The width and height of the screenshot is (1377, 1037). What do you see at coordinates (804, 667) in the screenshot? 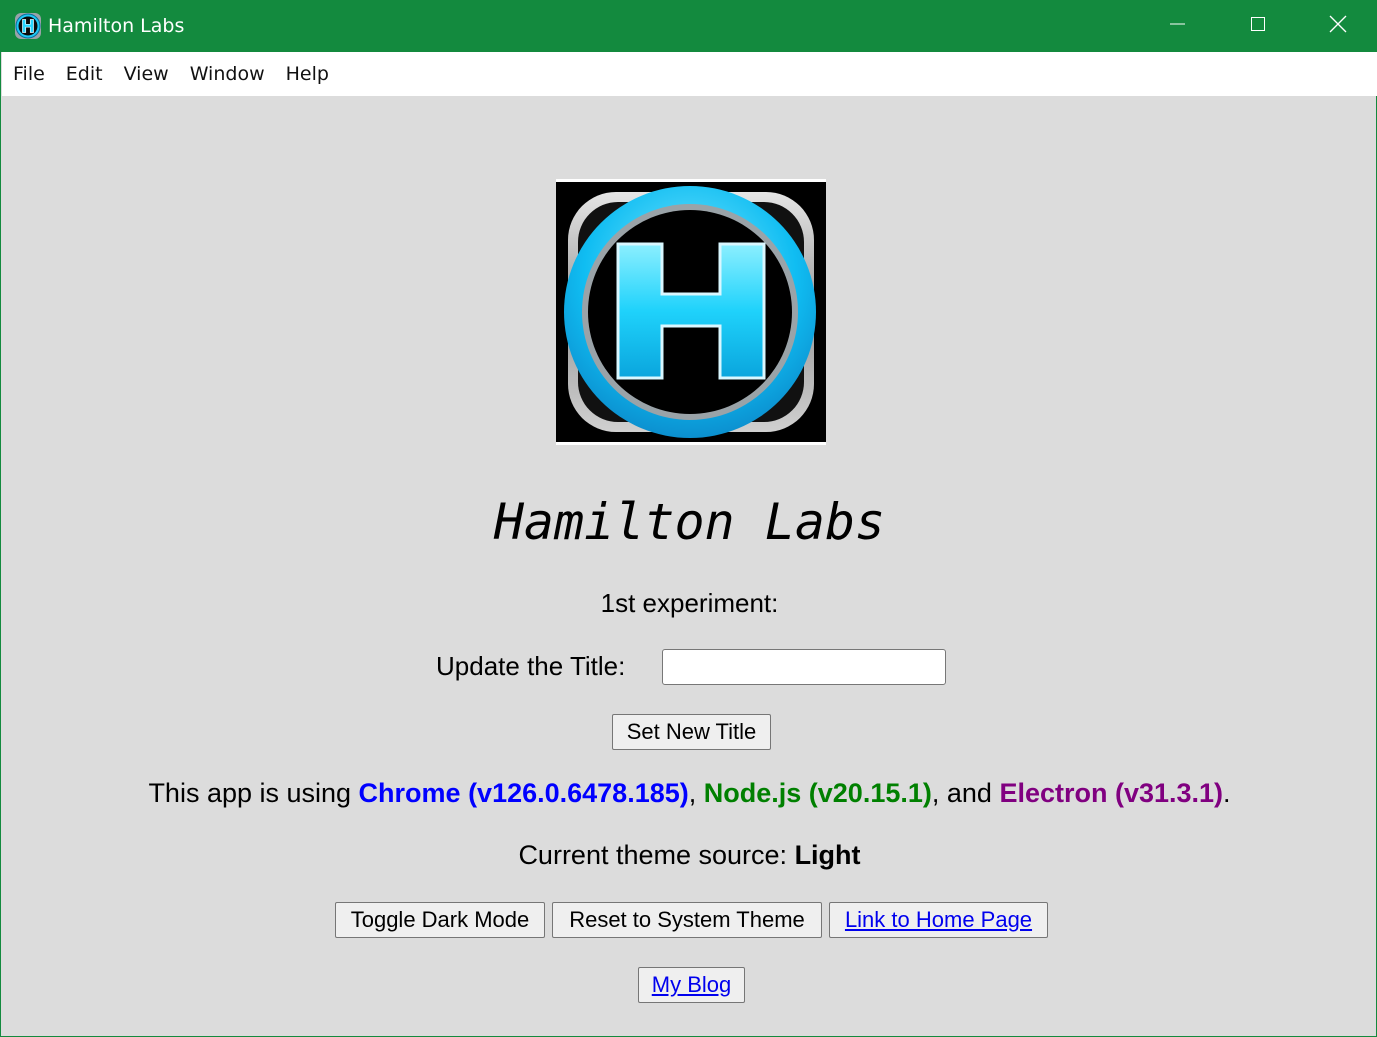
I see `title-input` at bounding box center [804, 667].